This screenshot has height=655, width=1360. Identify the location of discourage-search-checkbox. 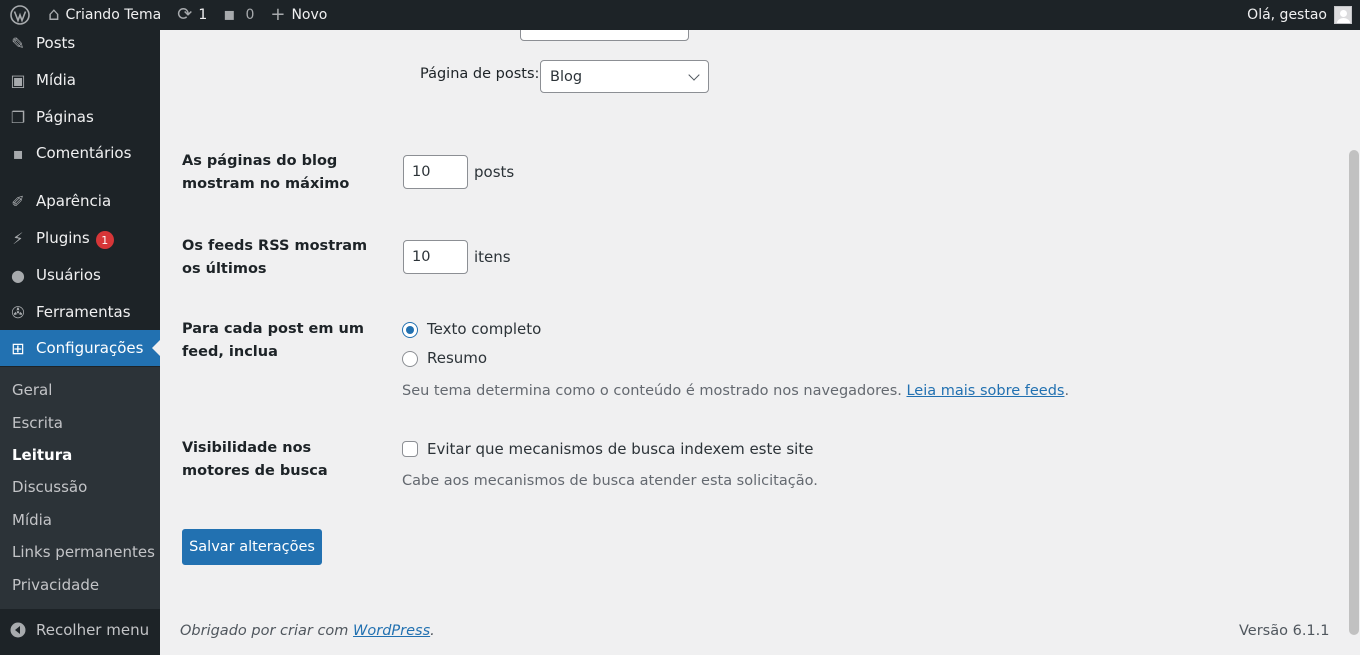
(410, 449).